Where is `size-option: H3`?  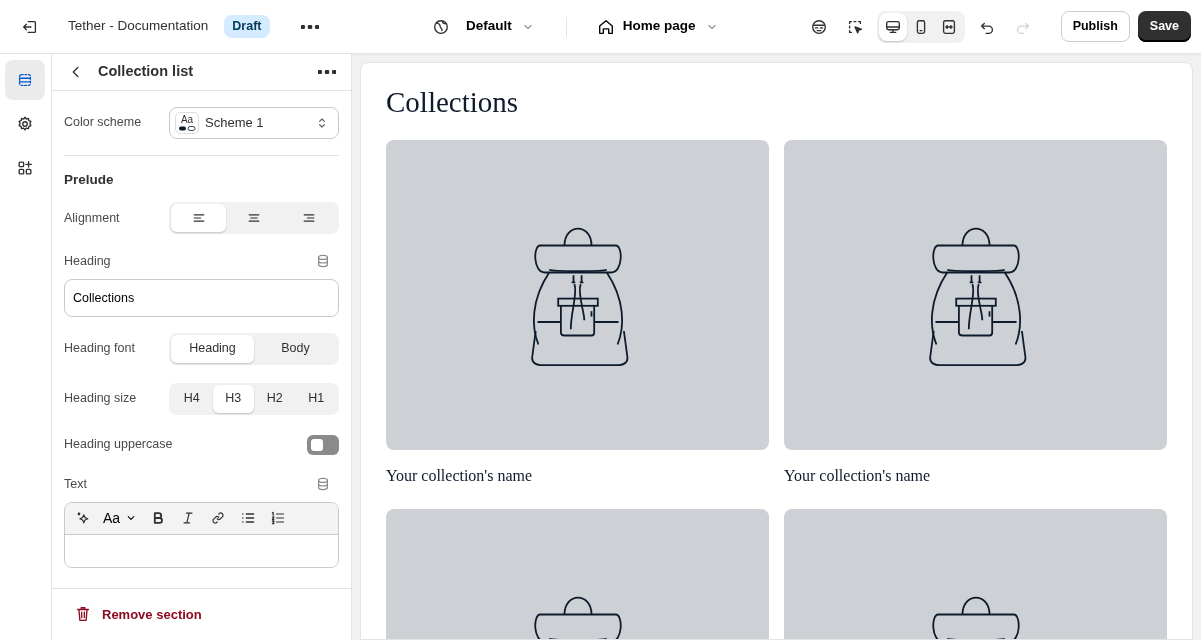
size-option: H3 is located at coordinates (233, 398).